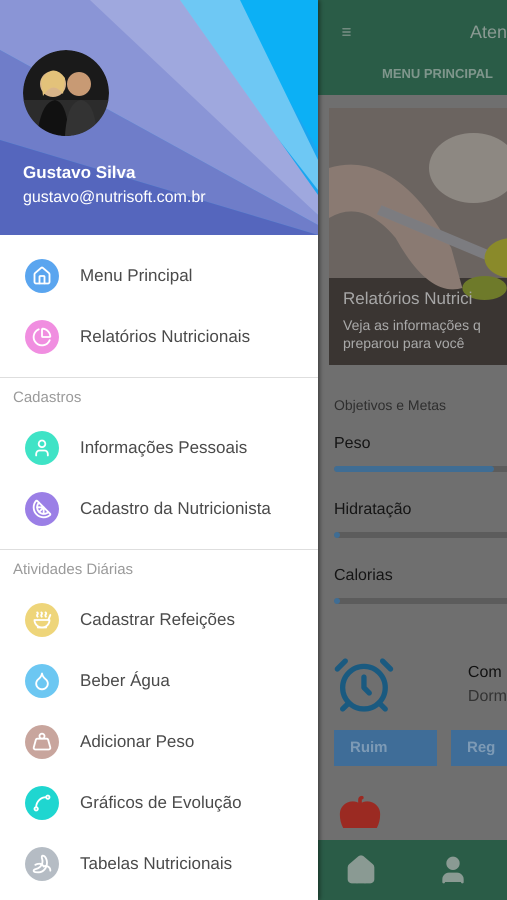 The height and width of the screenshot is (900, 507). Describe the element at coordinates (159, 619) in the screenshot. I see `drawer-menu-item: Cadastrar Refeições` at that location.